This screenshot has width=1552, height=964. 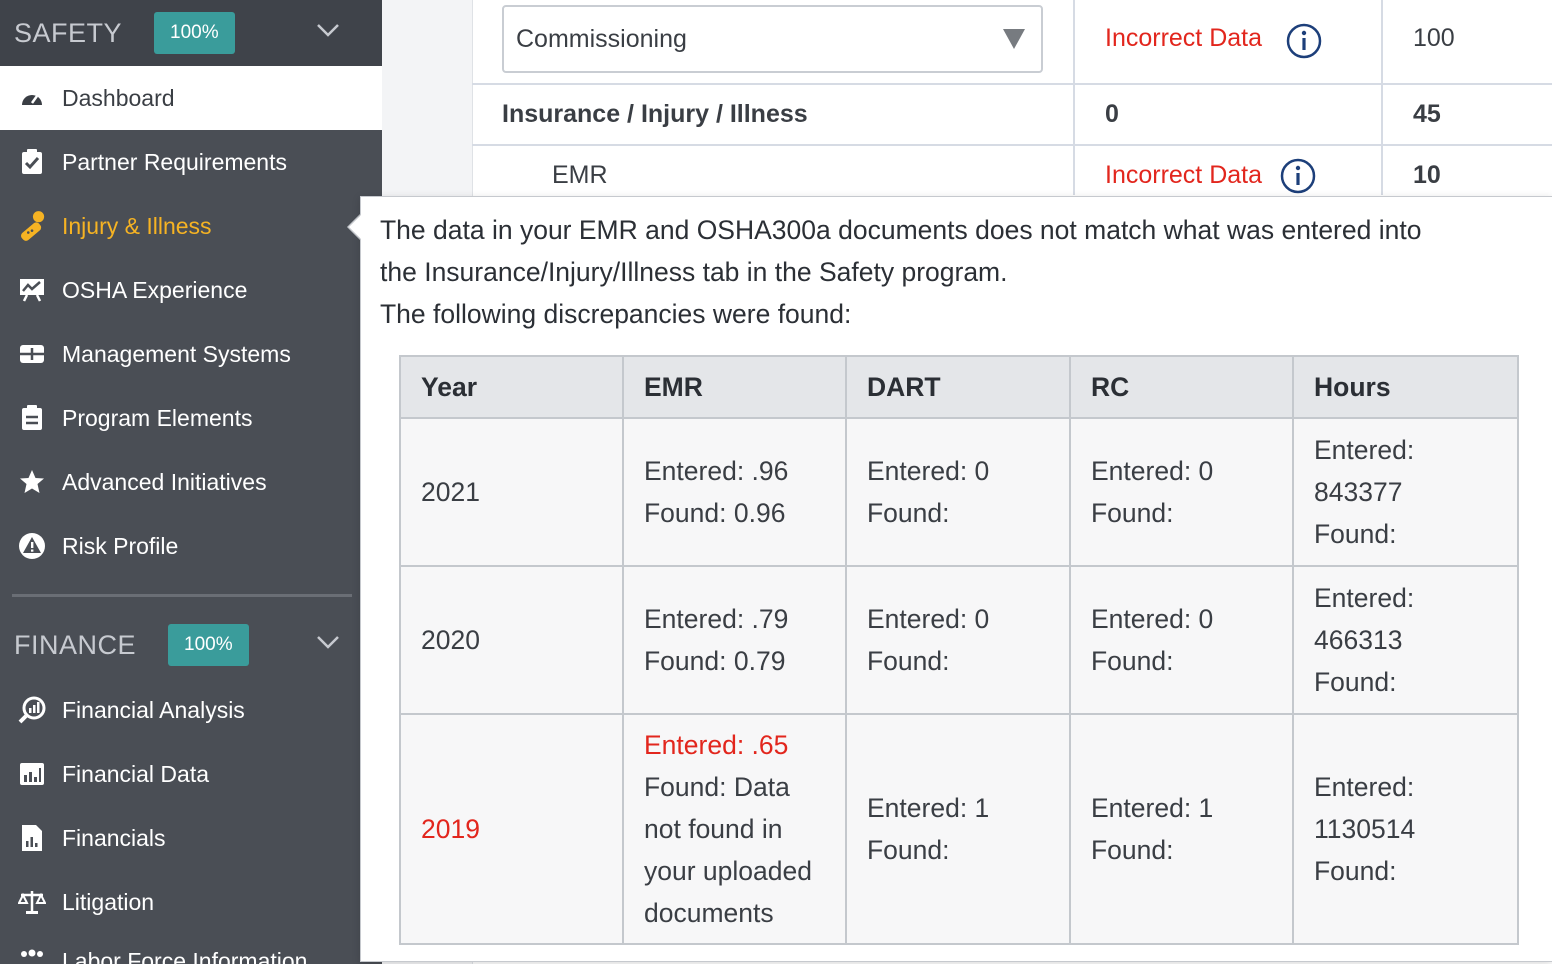 I want to click on cell-dart: Entered: 1 Found:, so click(x=958, y=829).